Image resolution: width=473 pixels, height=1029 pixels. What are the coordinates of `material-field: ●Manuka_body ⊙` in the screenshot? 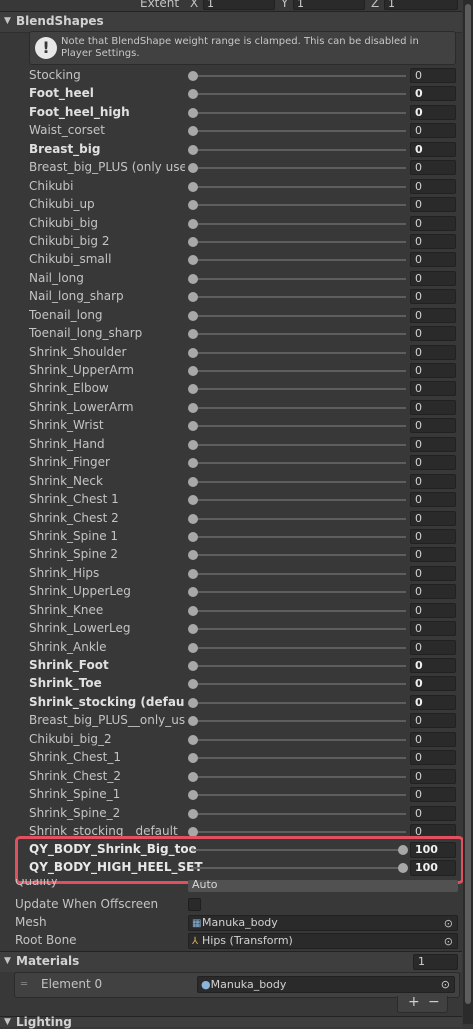 It's located at (326, 984).